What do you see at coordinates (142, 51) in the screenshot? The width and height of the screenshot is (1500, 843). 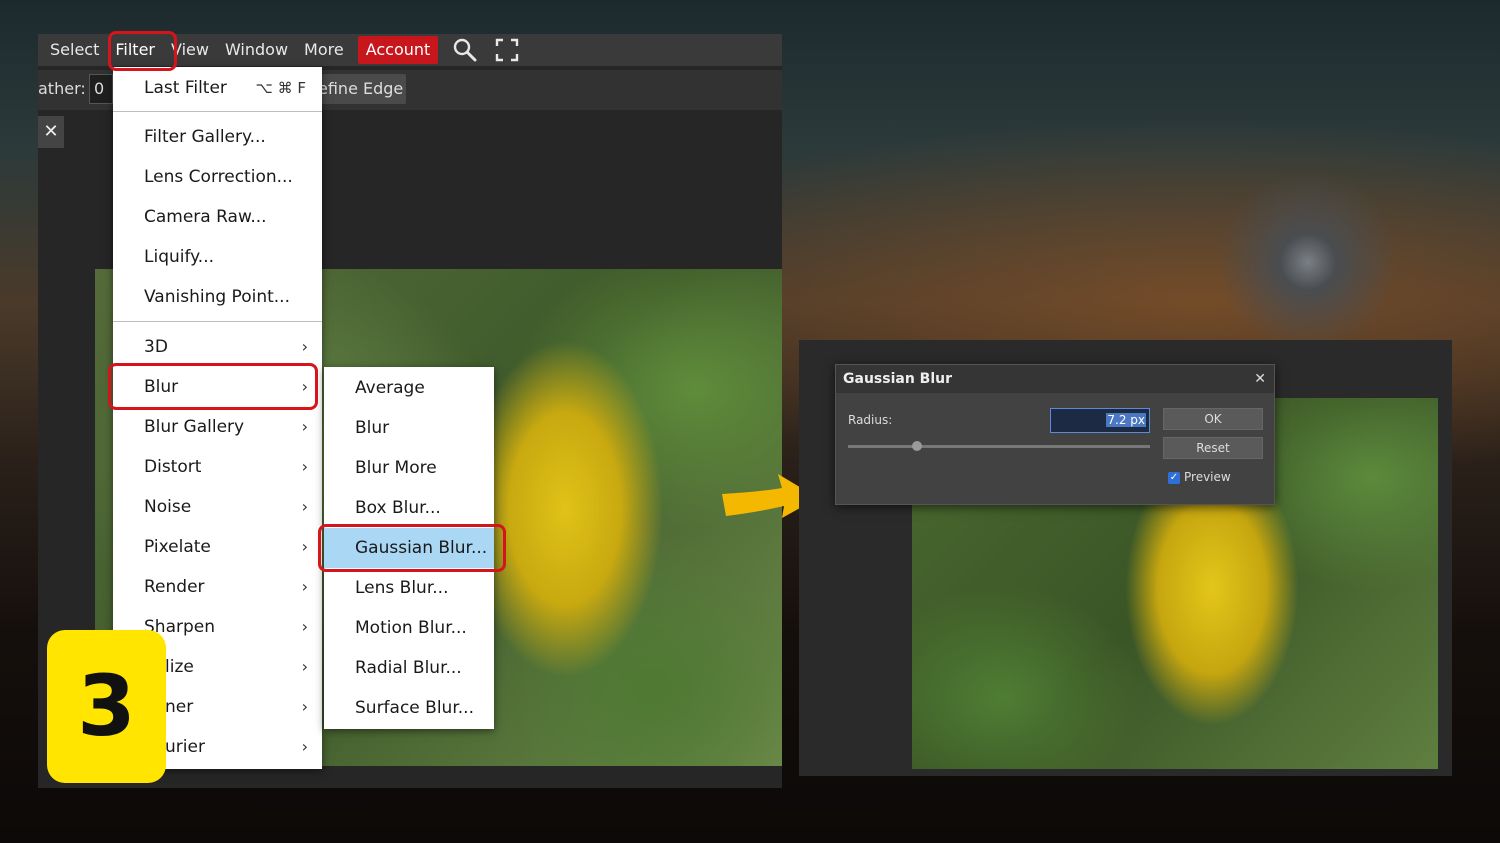 I see `highlight-filter-menu` at bounding box center [142, 51].